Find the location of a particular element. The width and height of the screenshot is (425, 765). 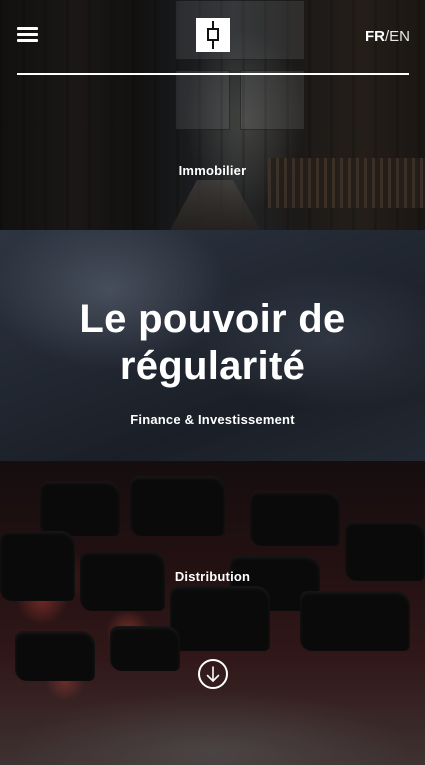

hero-headline-line2: régularité is located at coordinates (212, 366).